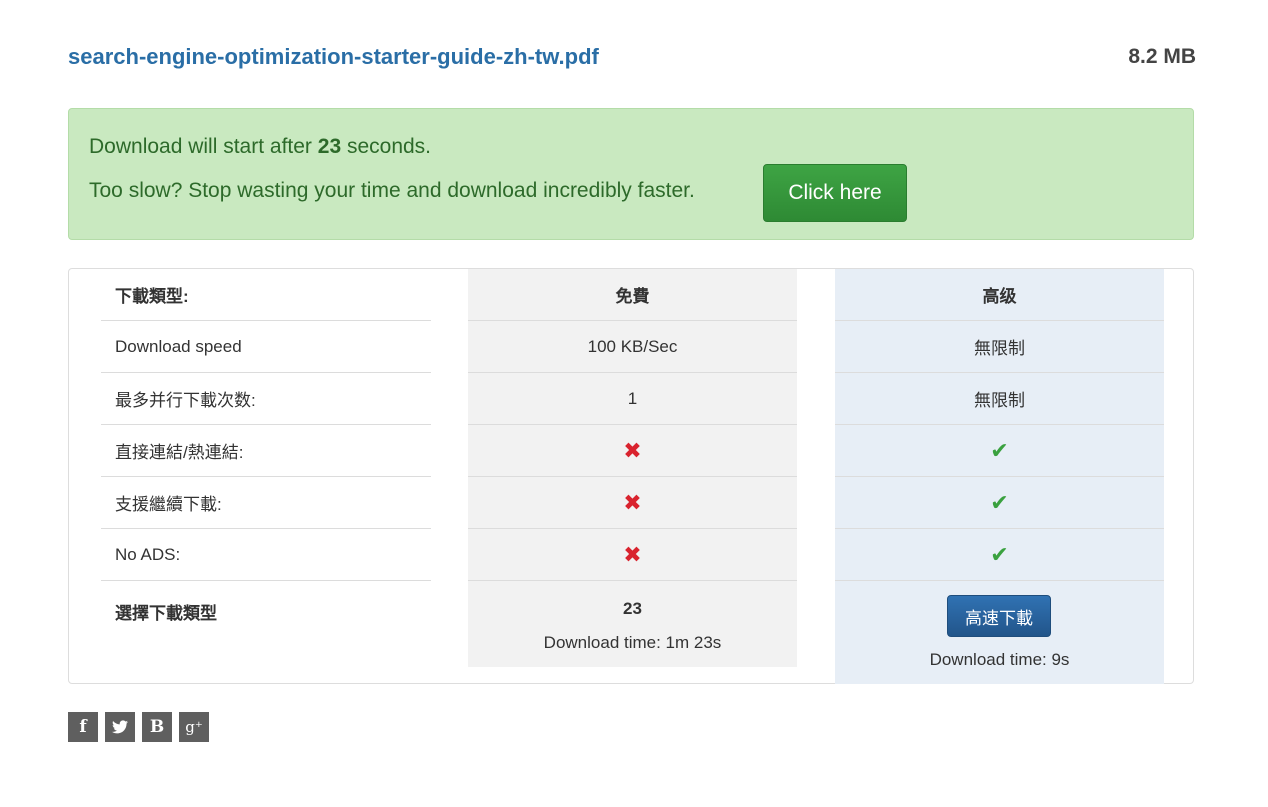 This screenshot has height=807, width=1268. I want to click on header-premium: 高级, so click(999, 295).